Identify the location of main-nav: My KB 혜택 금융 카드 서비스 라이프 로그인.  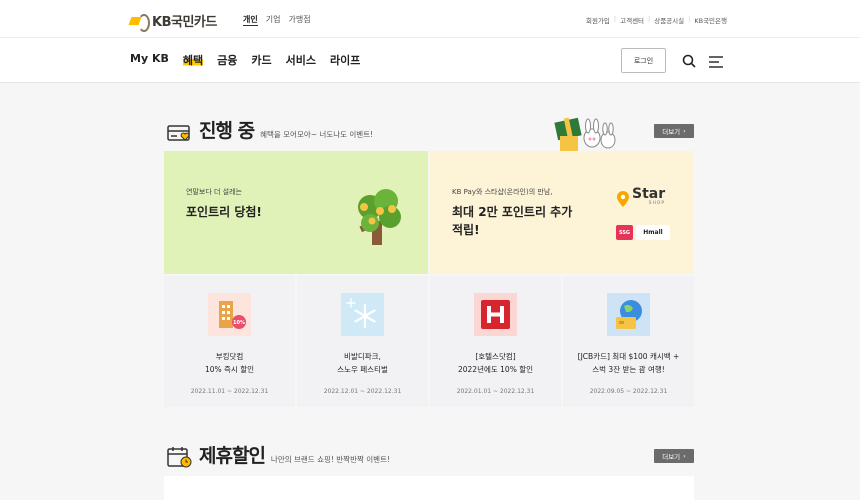
(430, 60).